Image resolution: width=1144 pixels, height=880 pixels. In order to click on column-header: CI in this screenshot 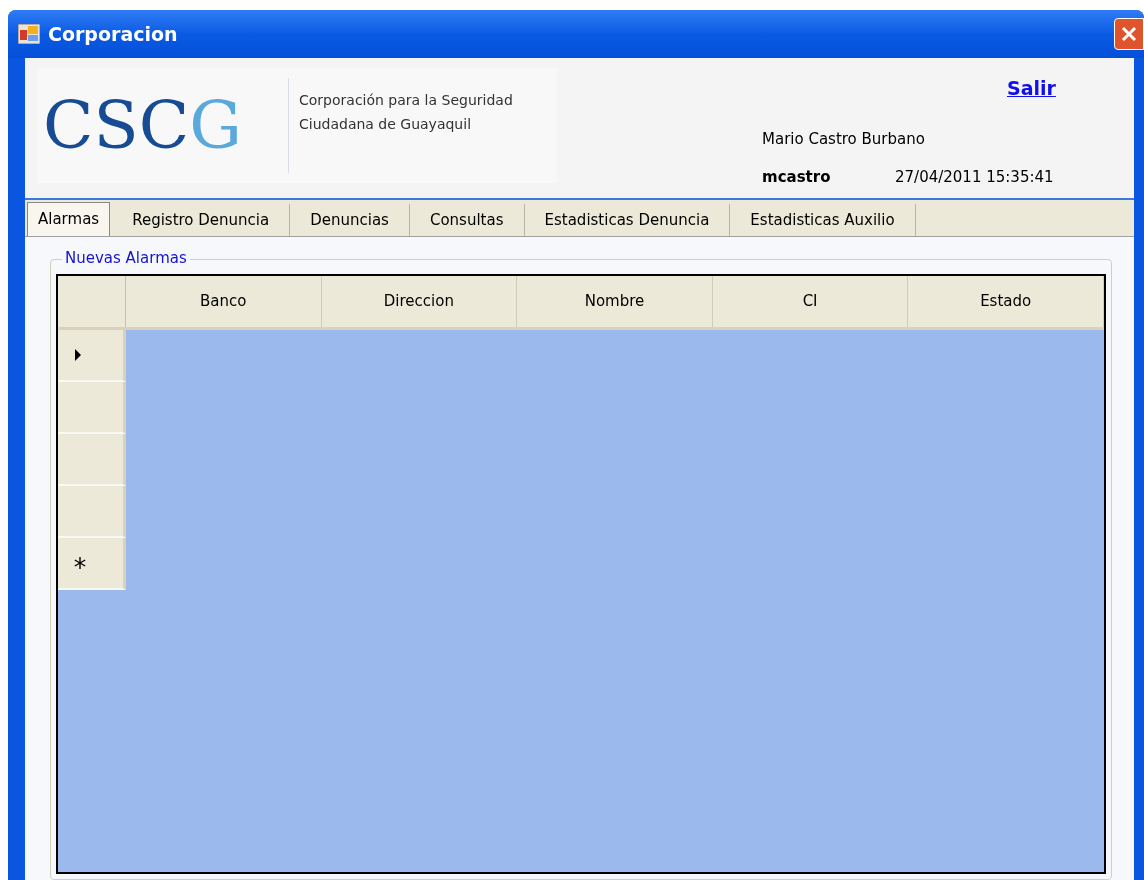, I will do `click(810, 301)`.